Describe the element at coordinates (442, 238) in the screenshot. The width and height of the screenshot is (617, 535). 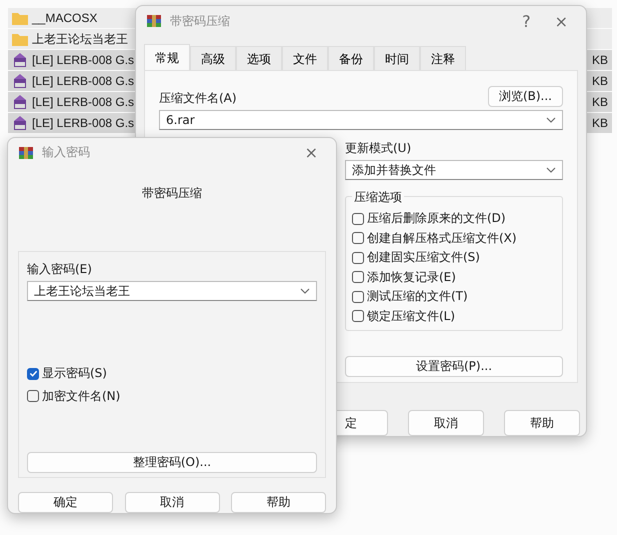
I see `checkbox-label: 创建自解压格式压缩文件(X)` at that location.